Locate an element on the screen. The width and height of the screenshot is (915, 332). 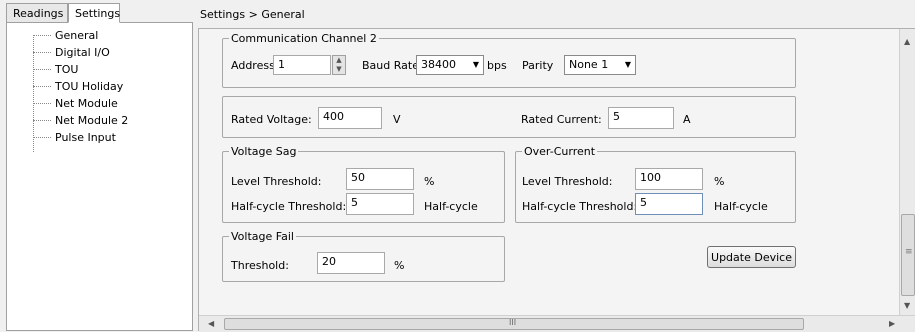
tree-item-general: General is located at coordinates (65, 36).